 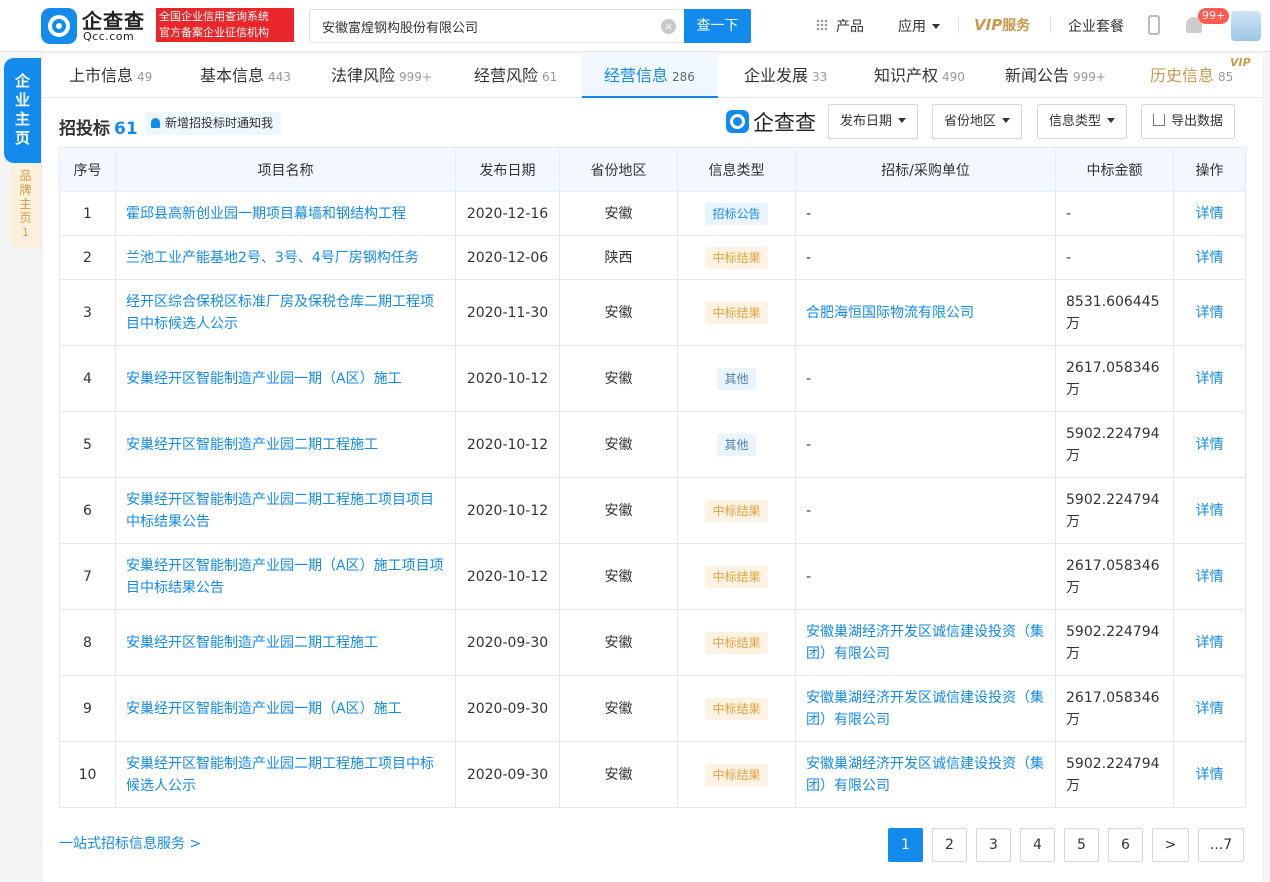 I want to click on nav-vip-service: VIP服务, so click(x=1002, y=25).